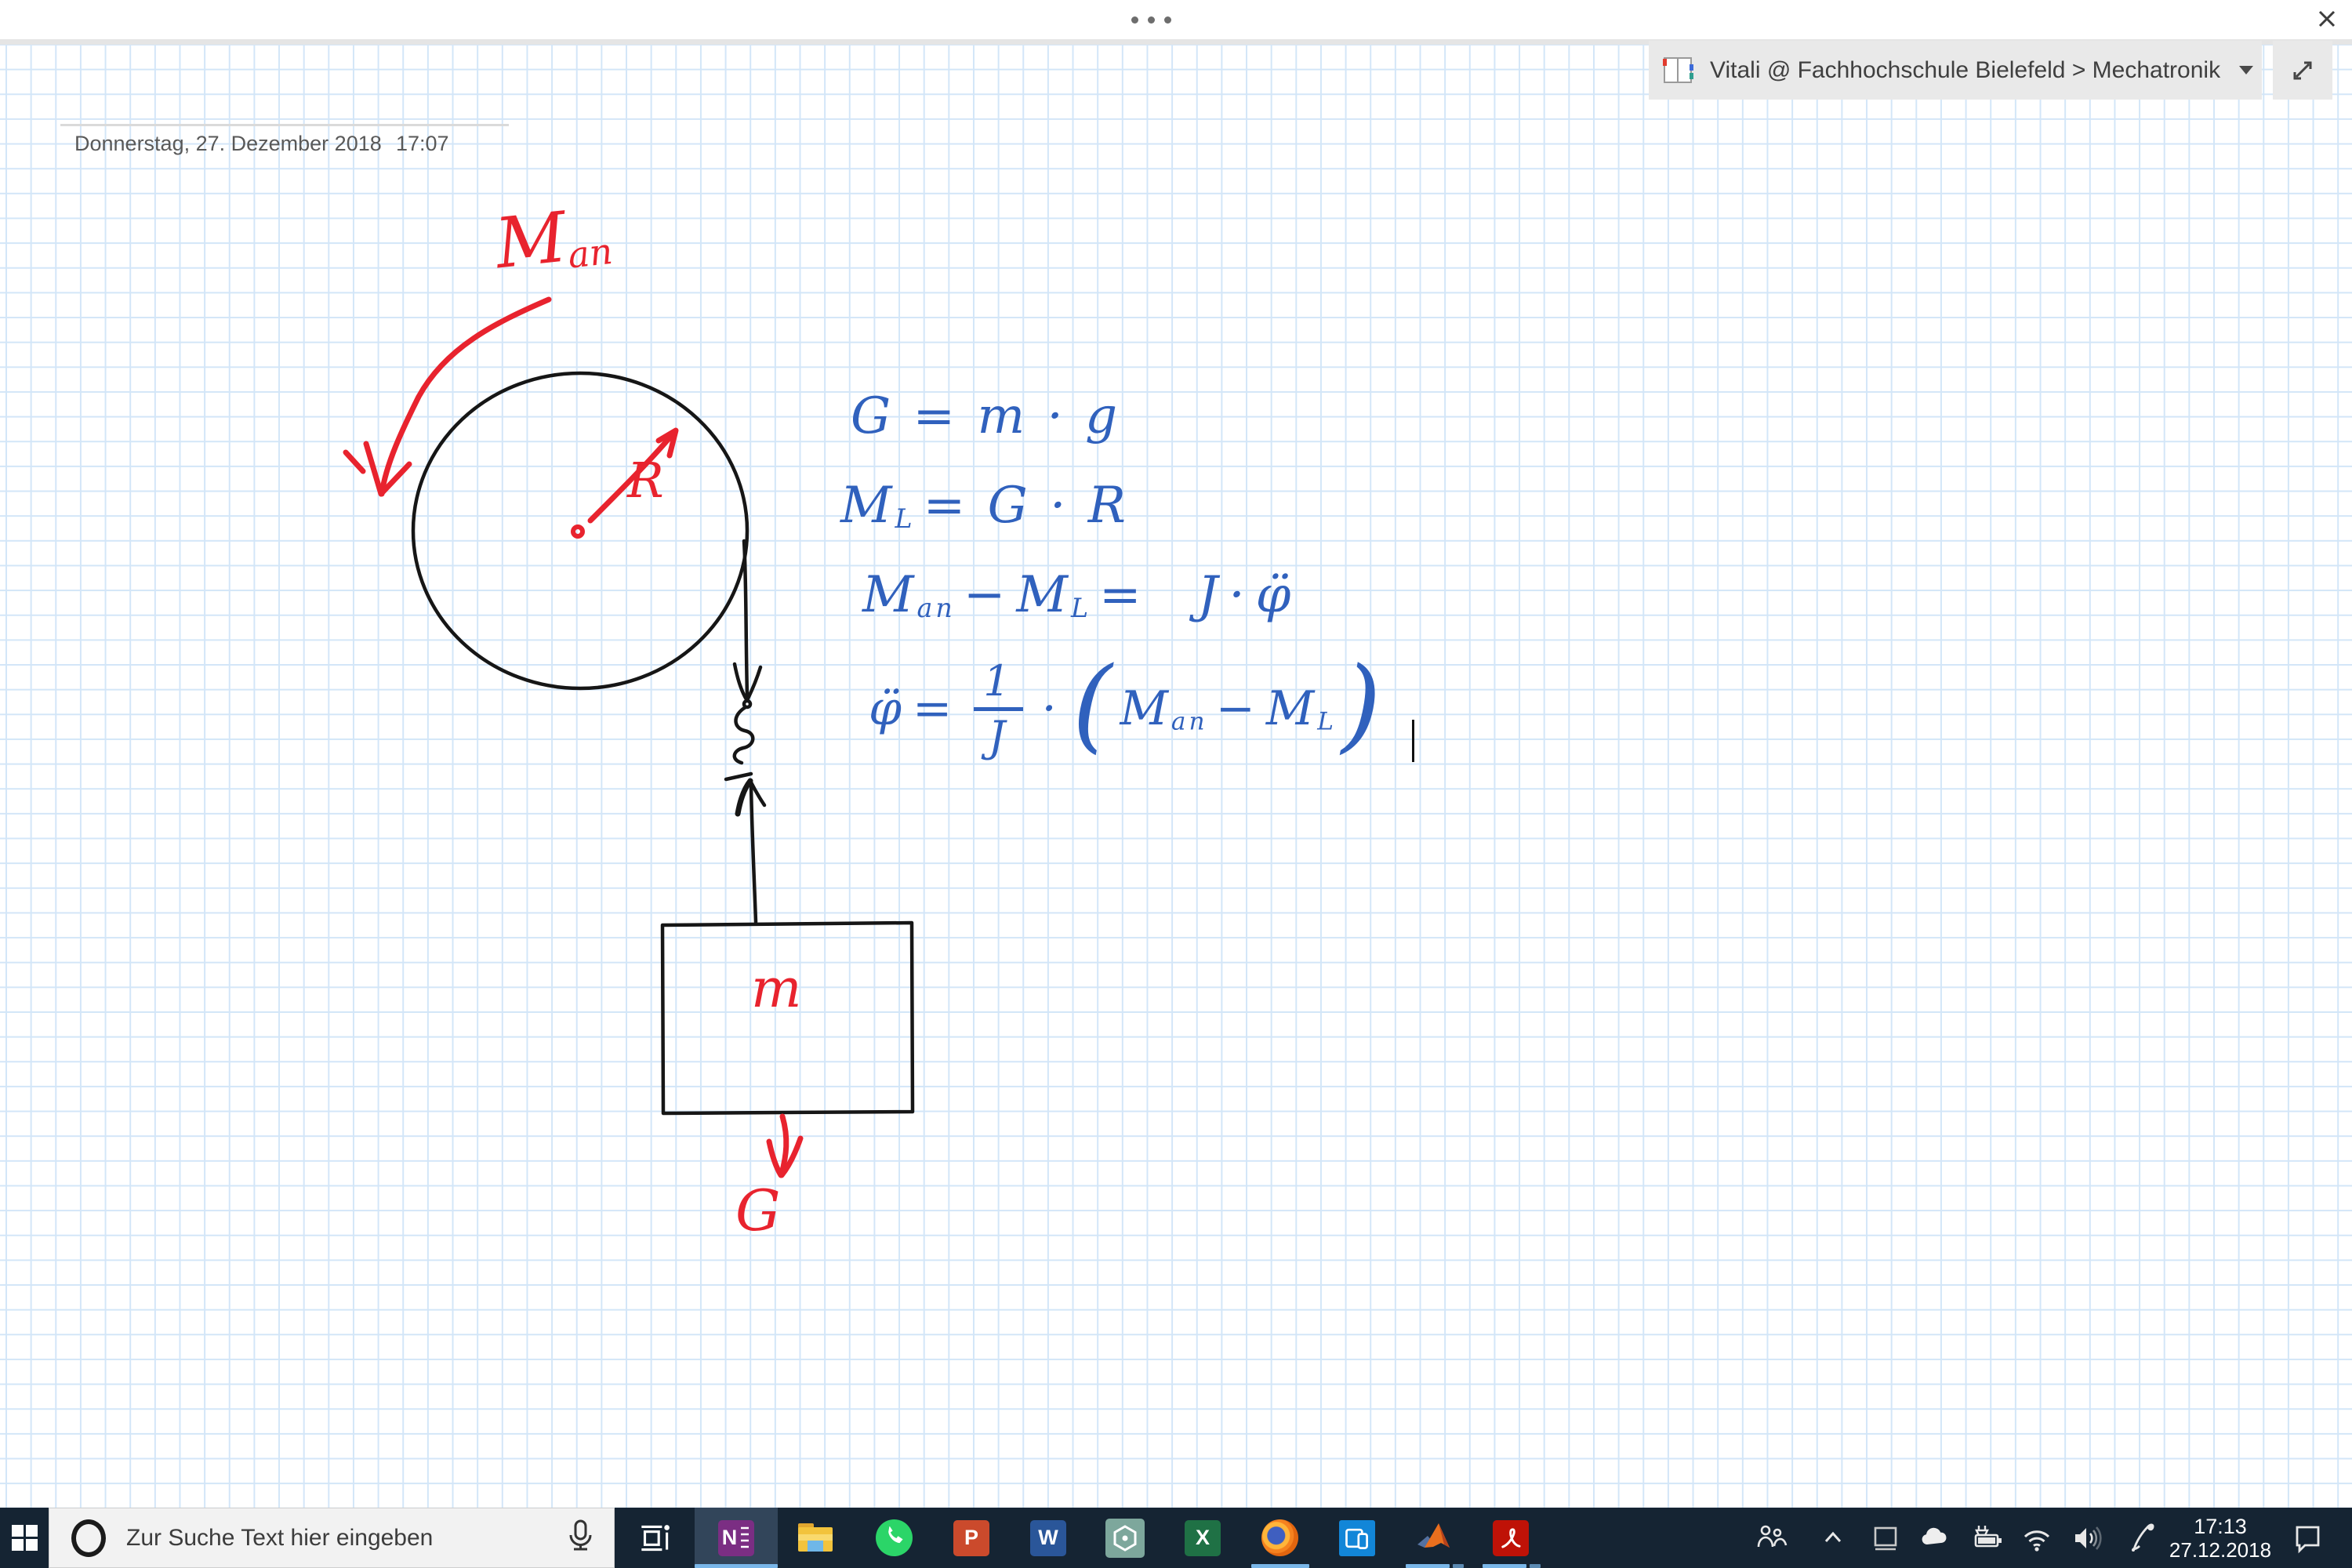  I want to click on excel-icon: X, so click(1203, 1537).